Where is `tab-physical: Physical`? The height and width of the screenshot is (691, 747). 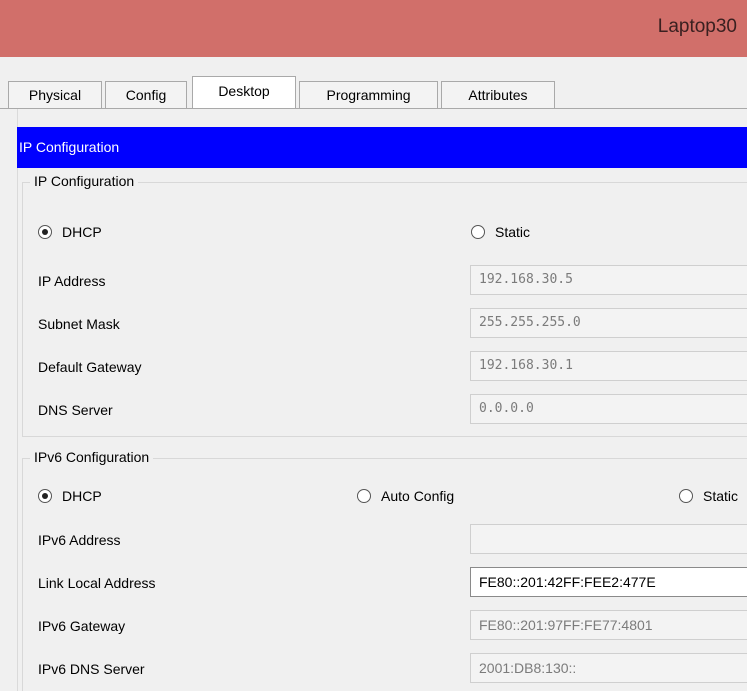 tab-physical: Physical is located at coordinates (55, 94).